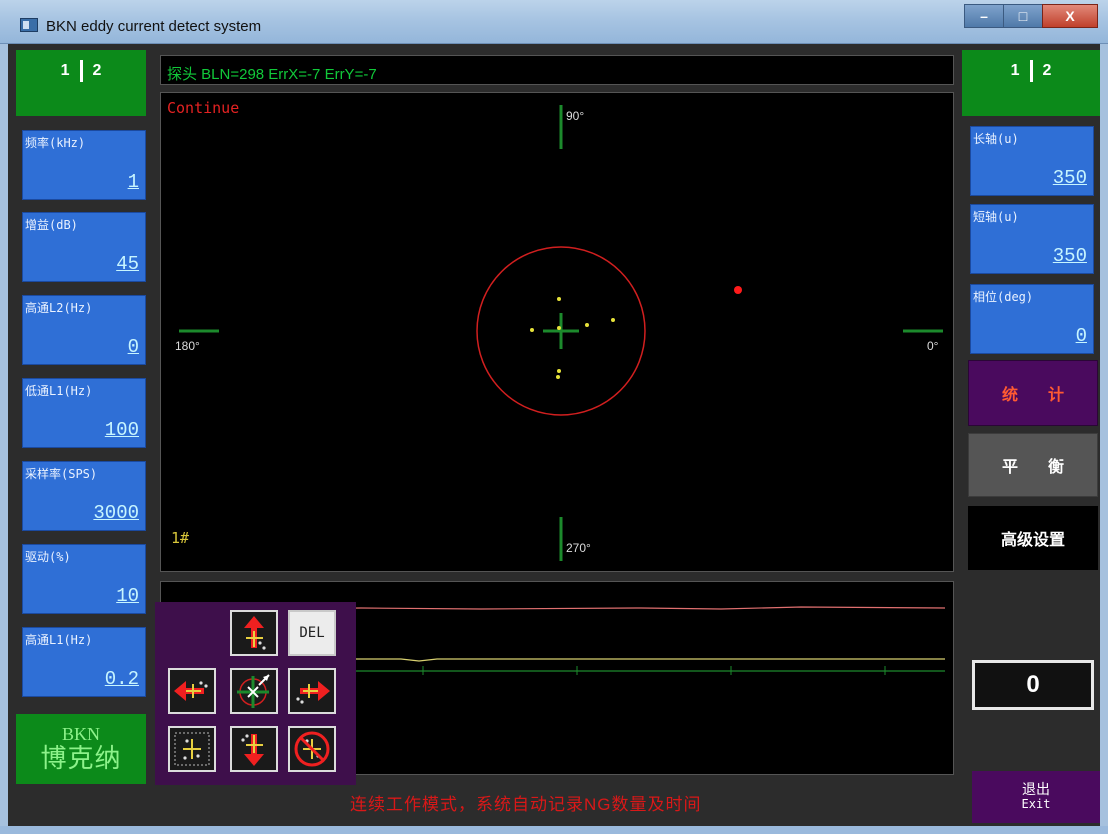 The height and width of the screenshot is (834, 1108). What do you see at coordinates (984, 16) in the screenshot?
I see `minimize-button: –` at bounding box center [984, 16].